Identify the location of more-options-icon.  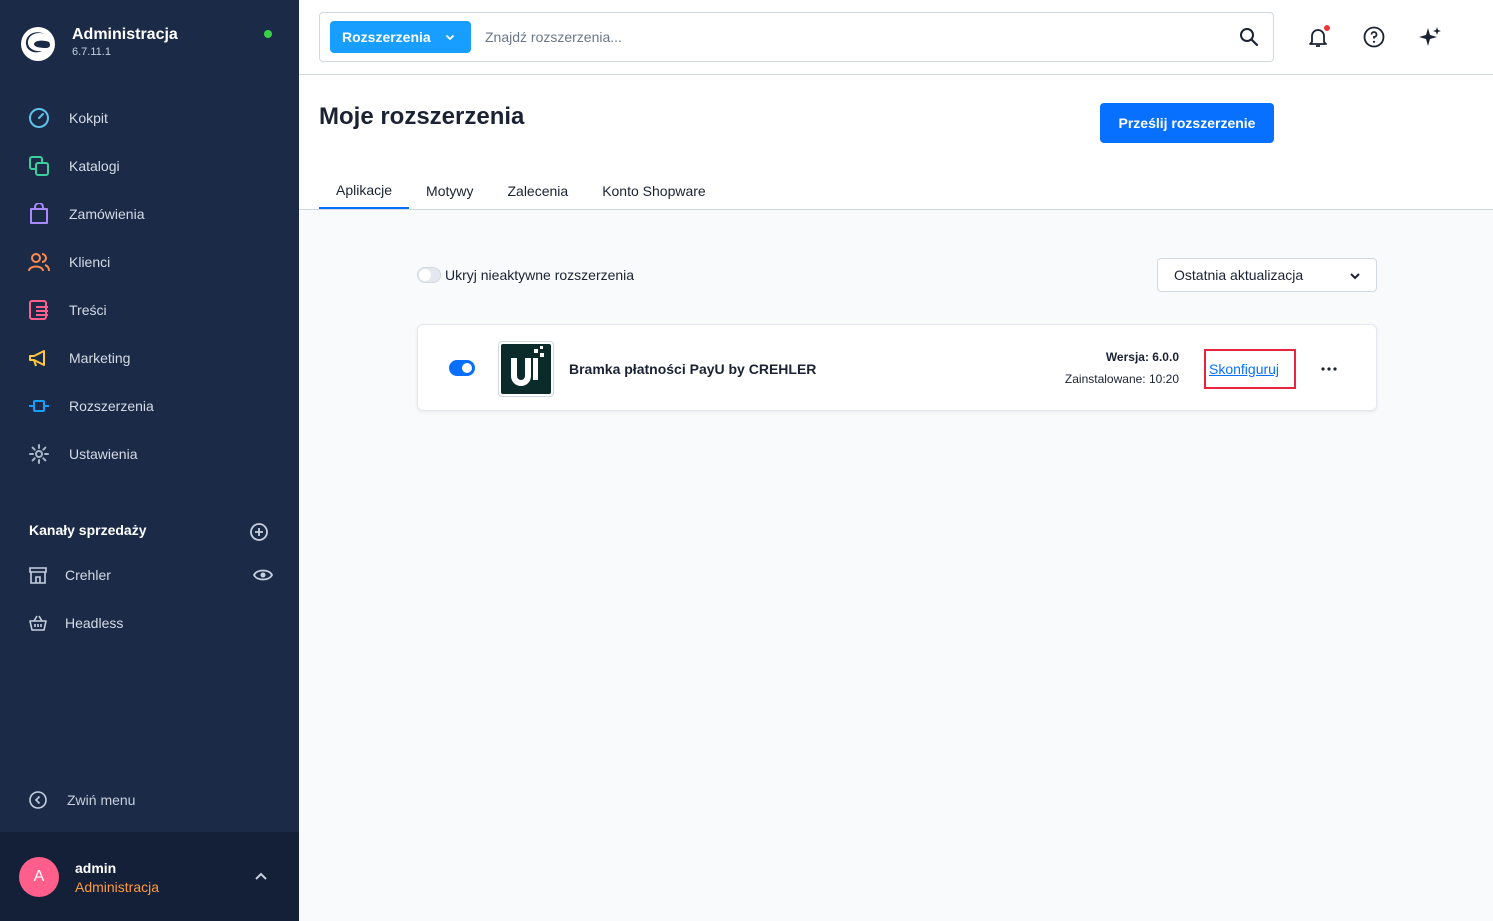
(1329, 369).